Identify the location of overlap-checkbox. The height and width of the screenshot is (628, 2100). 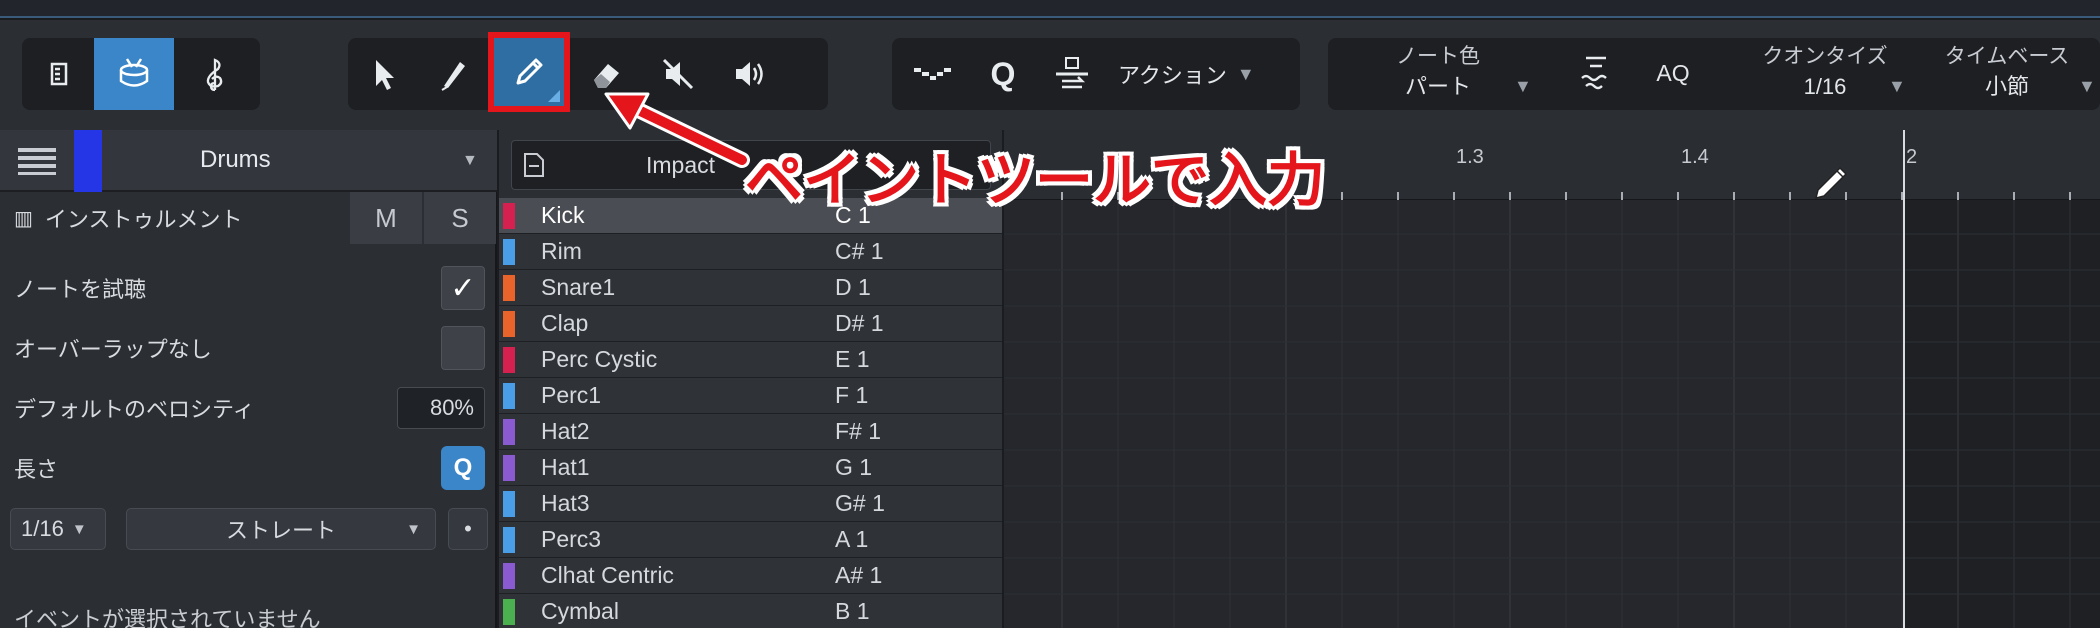
(463, 348).